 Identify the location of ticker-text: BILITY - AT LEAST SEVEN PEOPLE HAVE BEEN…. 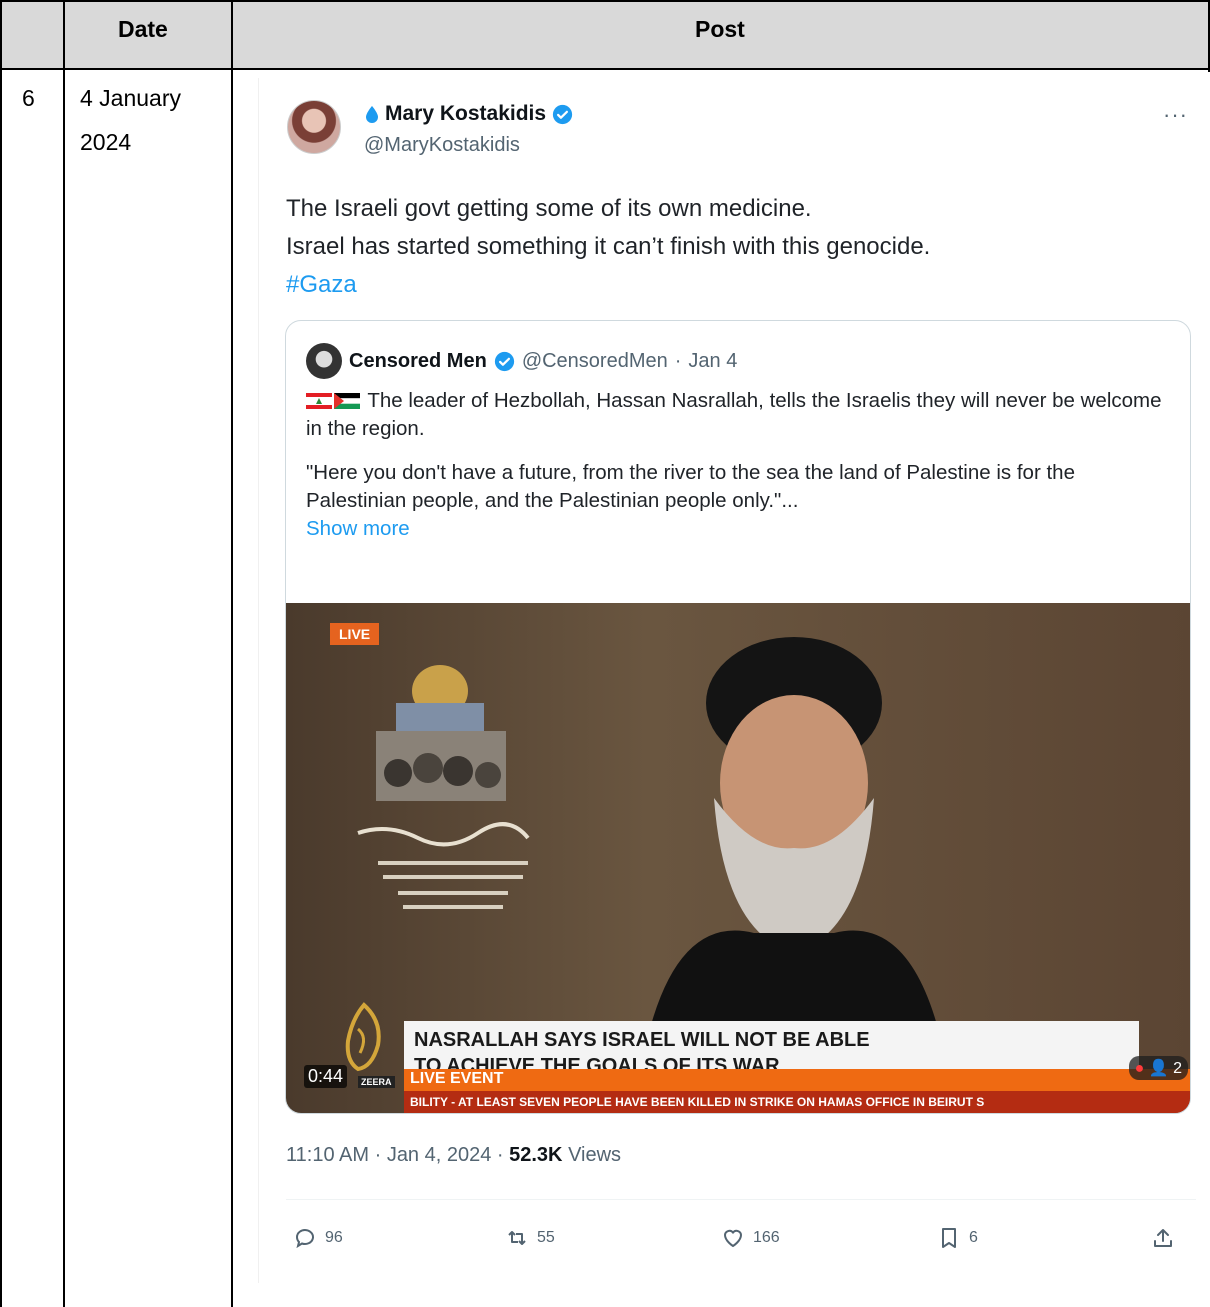
(697, 1102).